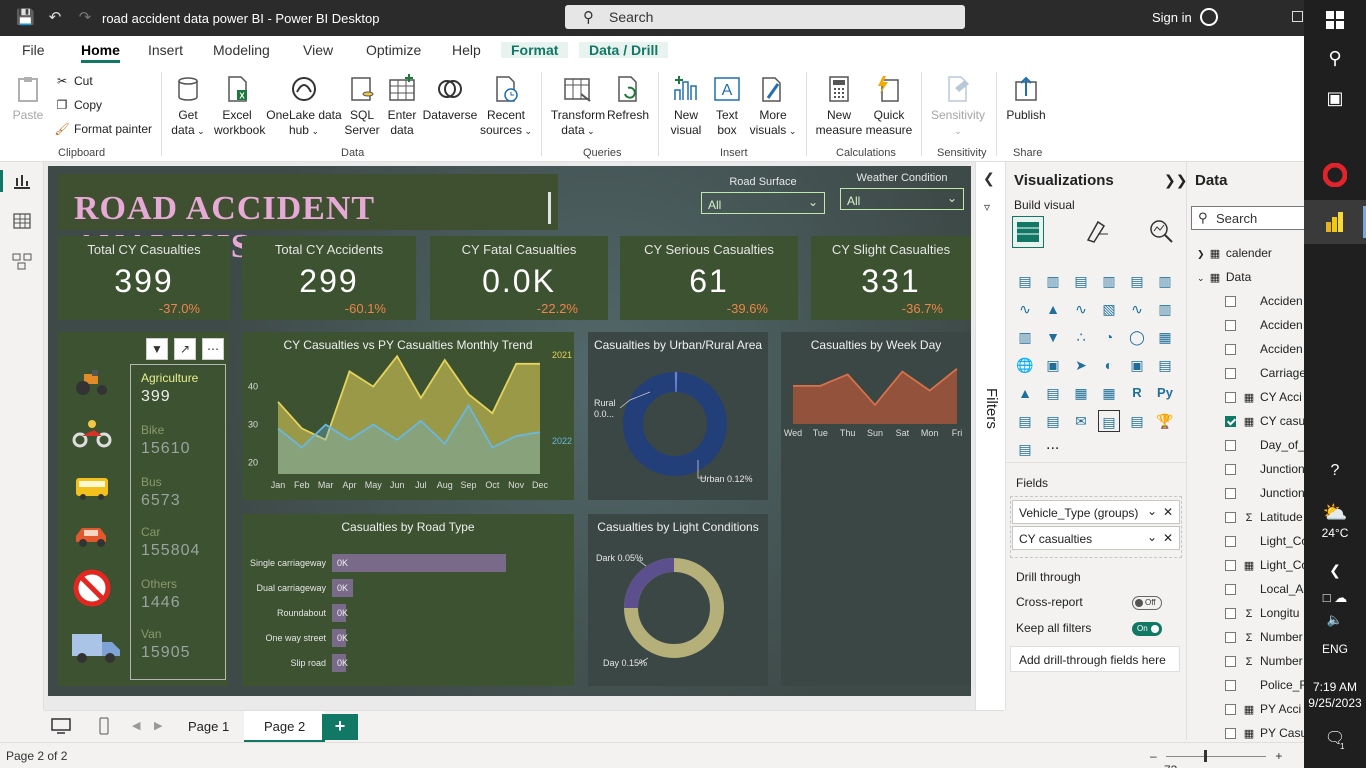 The image size is (1366, 768). I want to click on enter-data-button: Enter data, so click(402, 106).